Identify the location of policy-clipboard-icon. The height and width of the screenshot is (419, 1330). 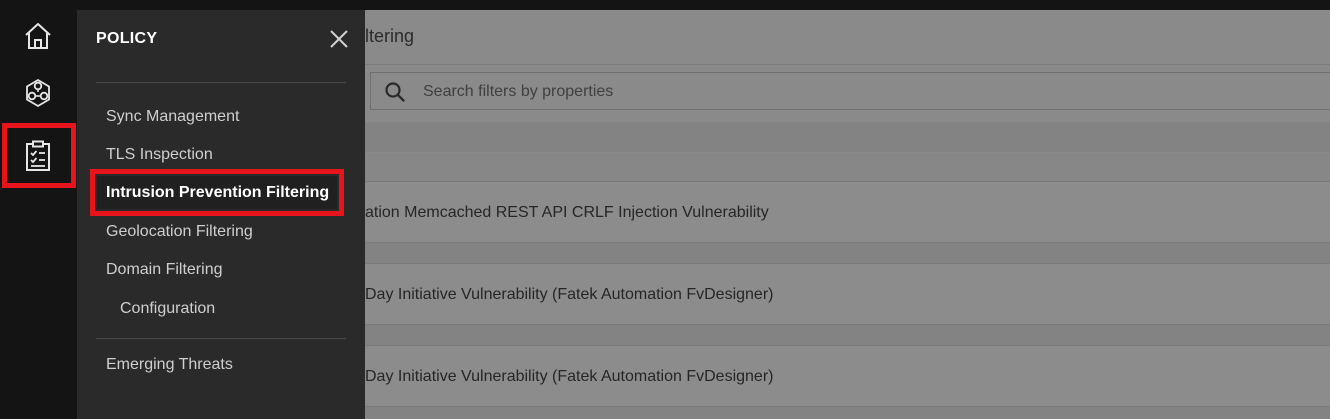
(38, 155).